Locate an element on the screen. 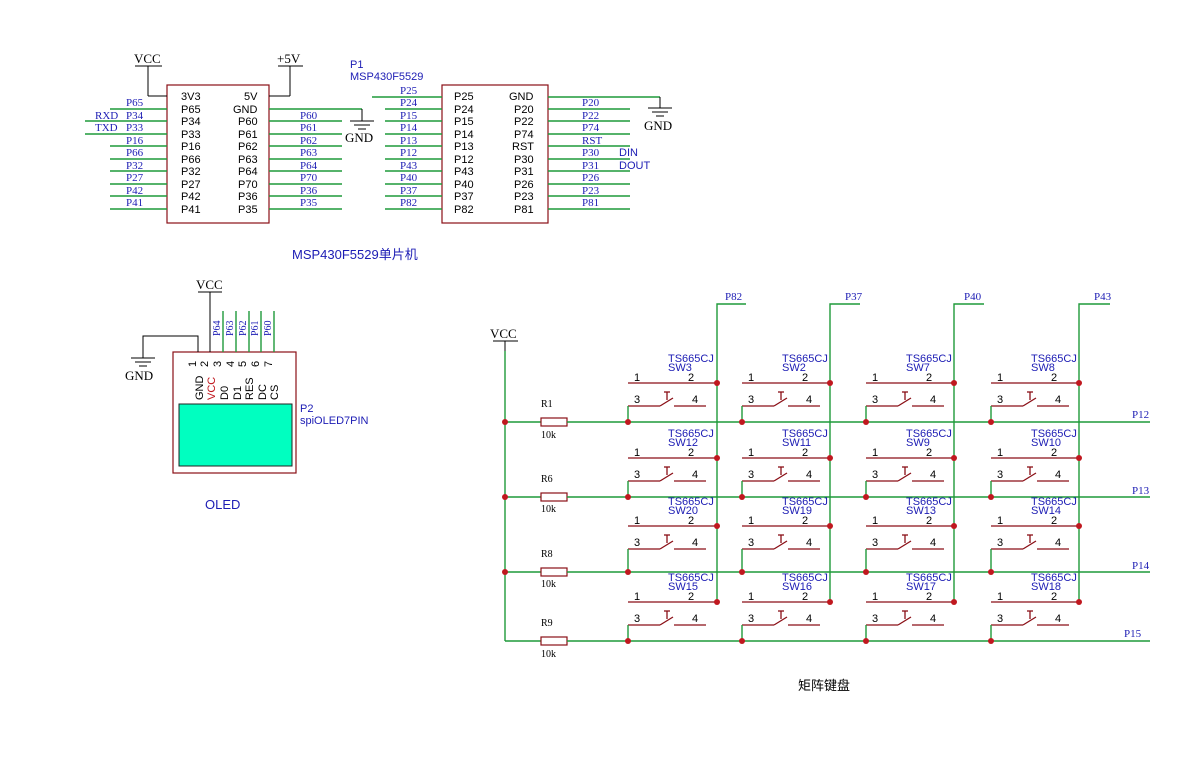 The width and height of the screenshot is (1202, 774). mcu-caption: MSP430F5529单片机 is located at coordinates (355, 254).